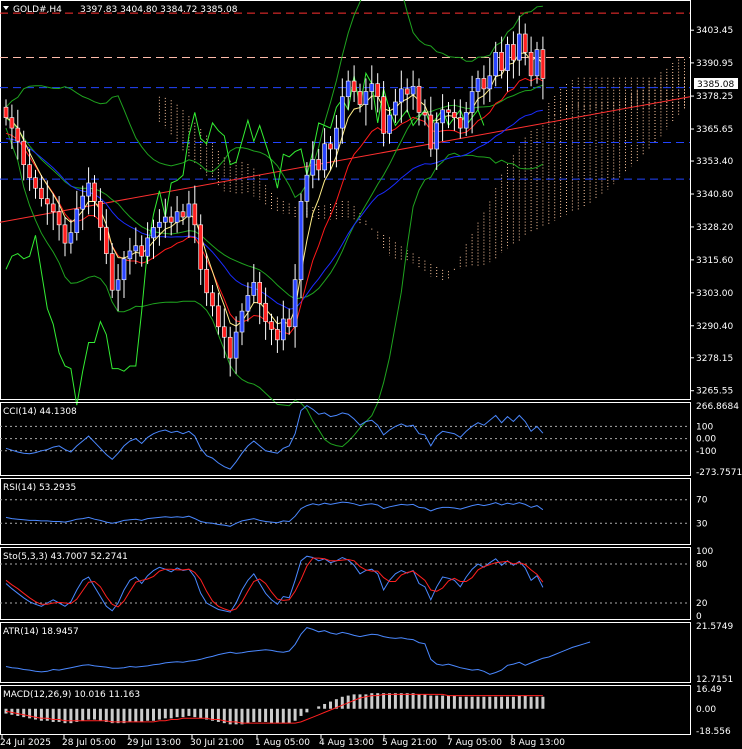 This screenshot has width=742, height=749. Describe the element at coordinates (6, 8) in the screenshot. I see `chart-menu-arrow-icon` at that location.